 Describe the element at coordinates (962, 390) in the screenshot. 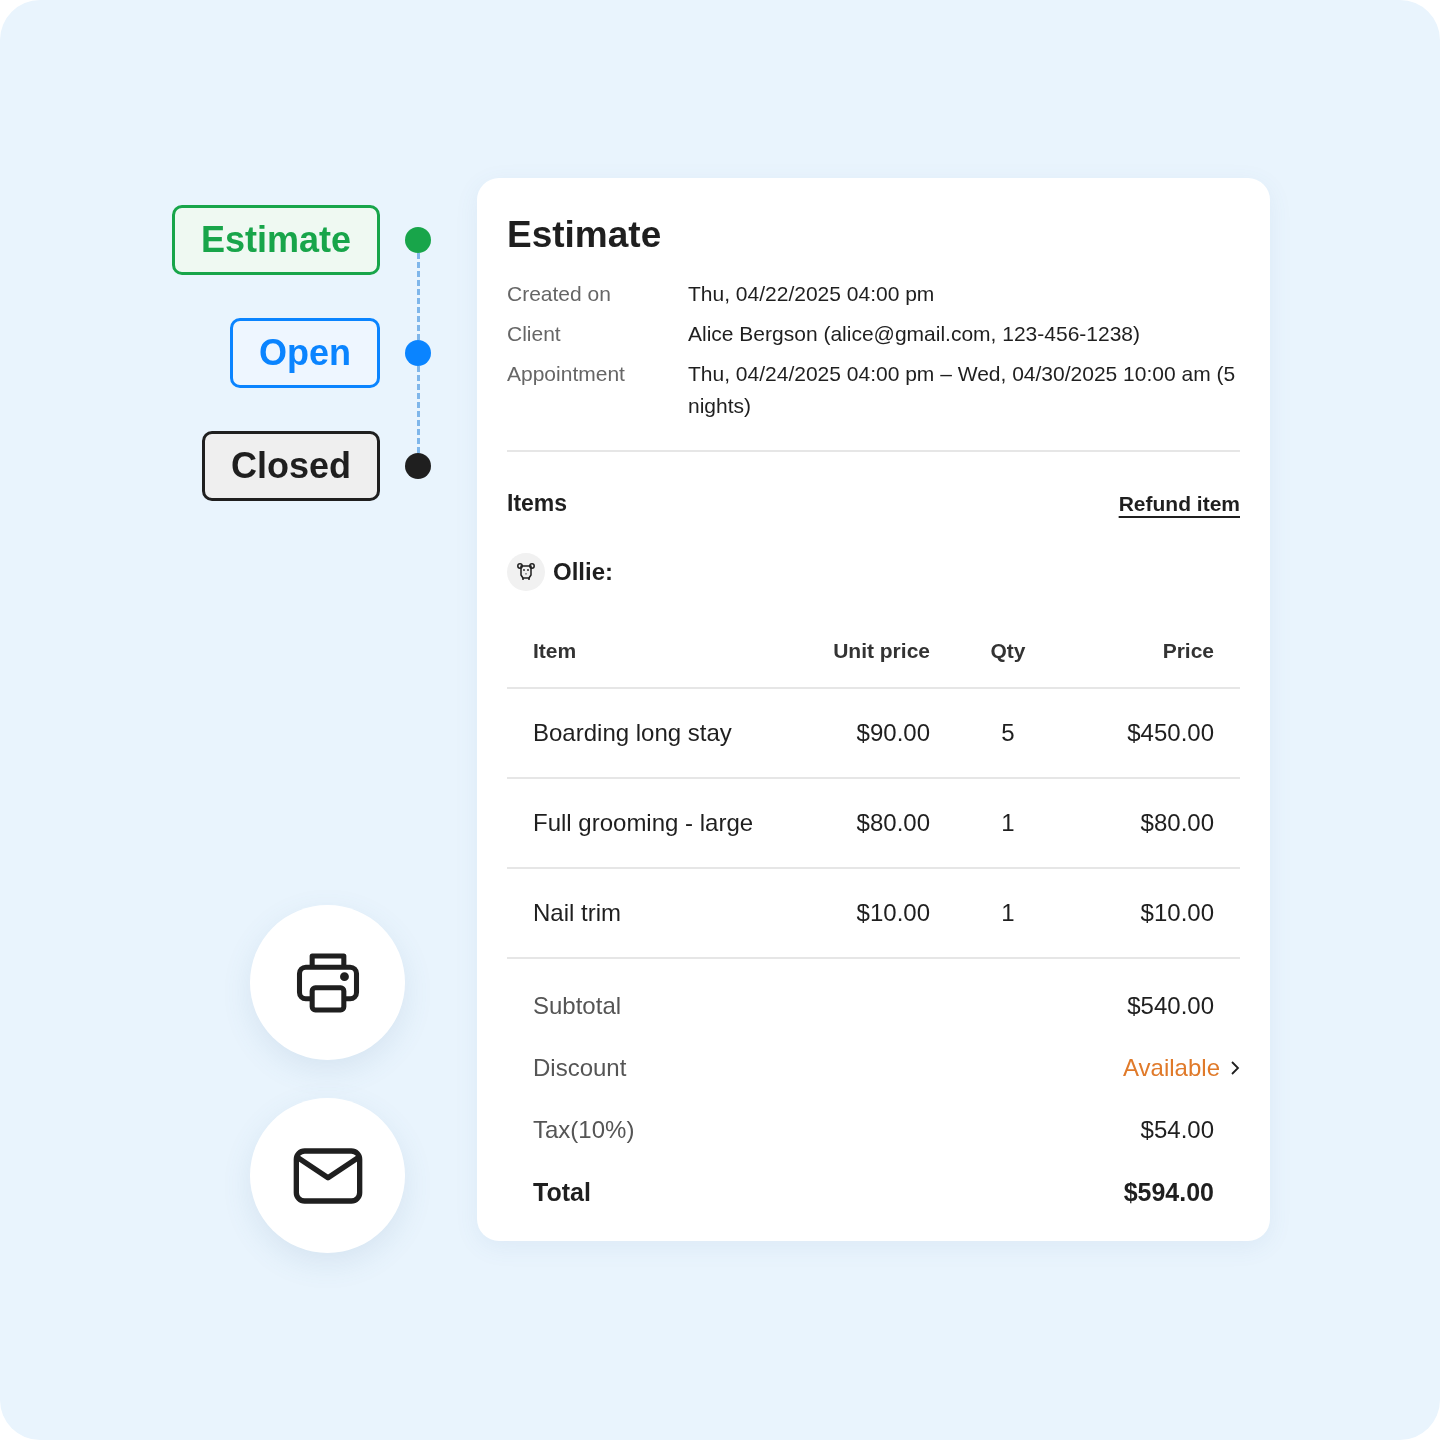

I see `detail-value: Thu, 04/24/2025 04:00 pm – Wed, 04/30/2025 10:00 am (5 nights)` at that location.